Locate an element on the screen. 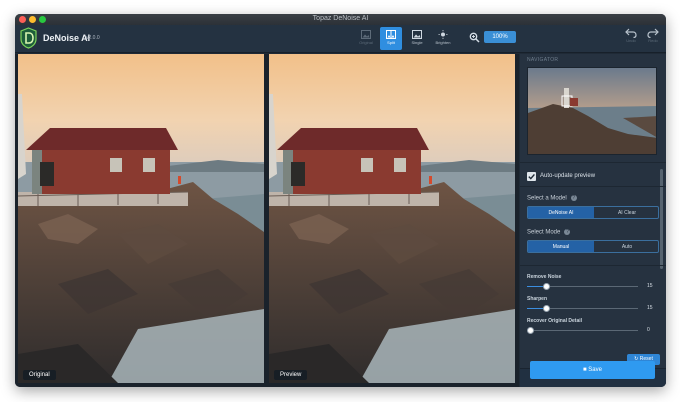  title-bar: Topaz DeNoise AI is located at coordinates (340, 19).